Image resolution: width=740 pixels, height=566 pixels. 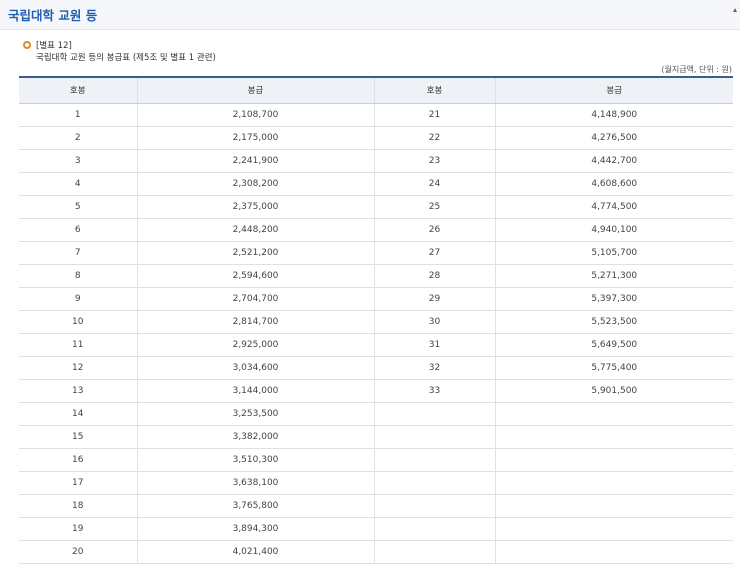 I want to click on table-row: 6 2,448,200 26 4,940,100, so click(x=376, y=230).